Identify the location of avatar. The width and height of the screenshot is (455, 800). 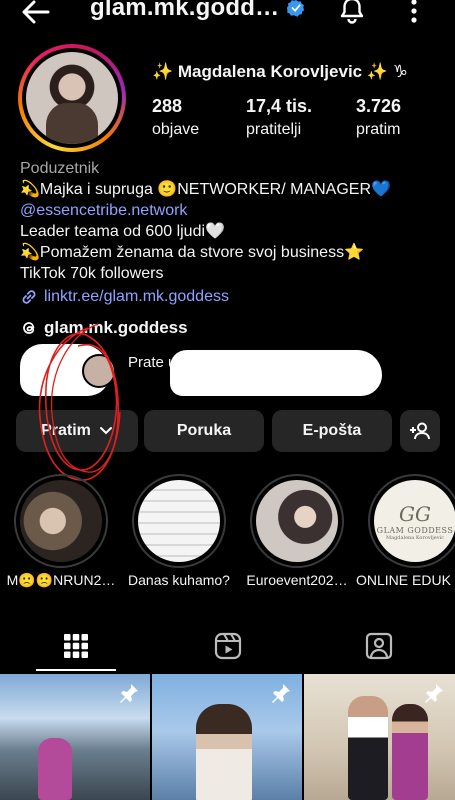
(72, 98).